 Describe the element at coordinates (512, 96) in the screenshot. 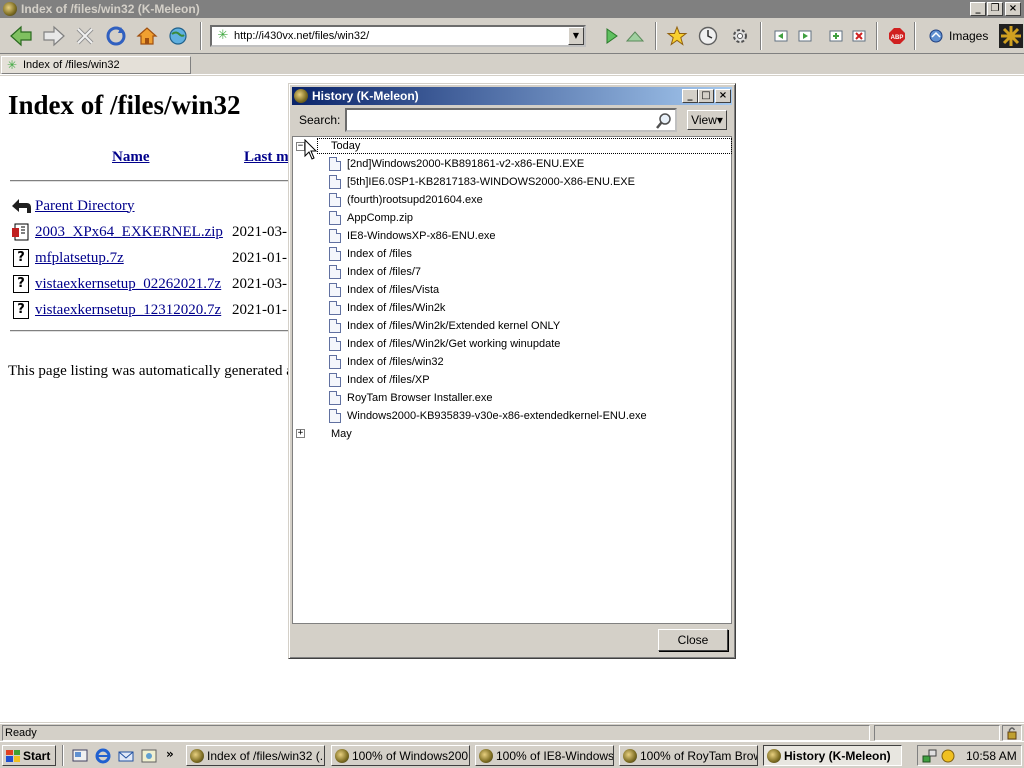

I see `history-dialog-titlebar: History (K-Meleon) _ □ ×` at that location.